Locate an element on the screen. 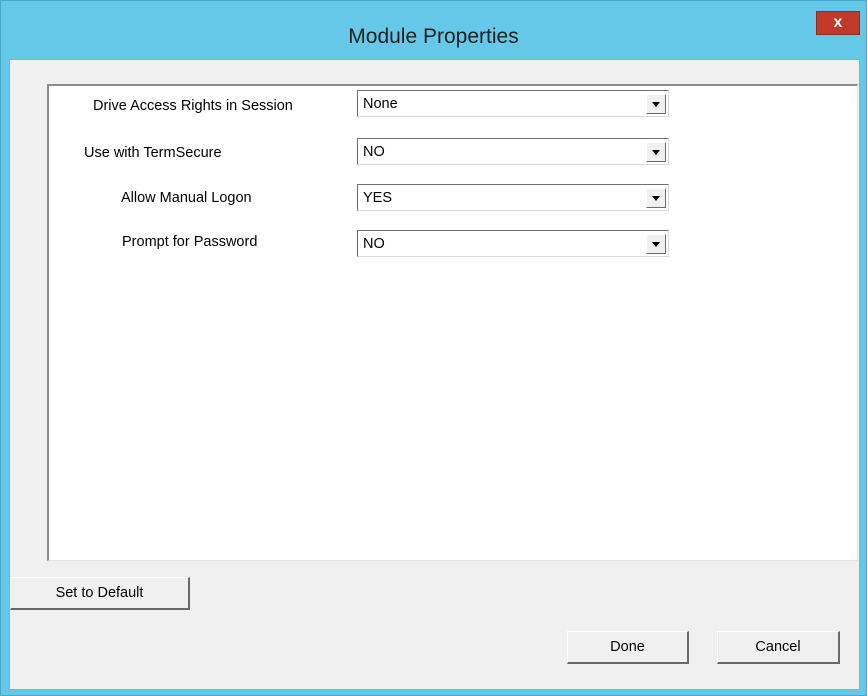 This screenshot has width=867, height=696. manual-logon-select: YES is located at coordinates (513, 197).